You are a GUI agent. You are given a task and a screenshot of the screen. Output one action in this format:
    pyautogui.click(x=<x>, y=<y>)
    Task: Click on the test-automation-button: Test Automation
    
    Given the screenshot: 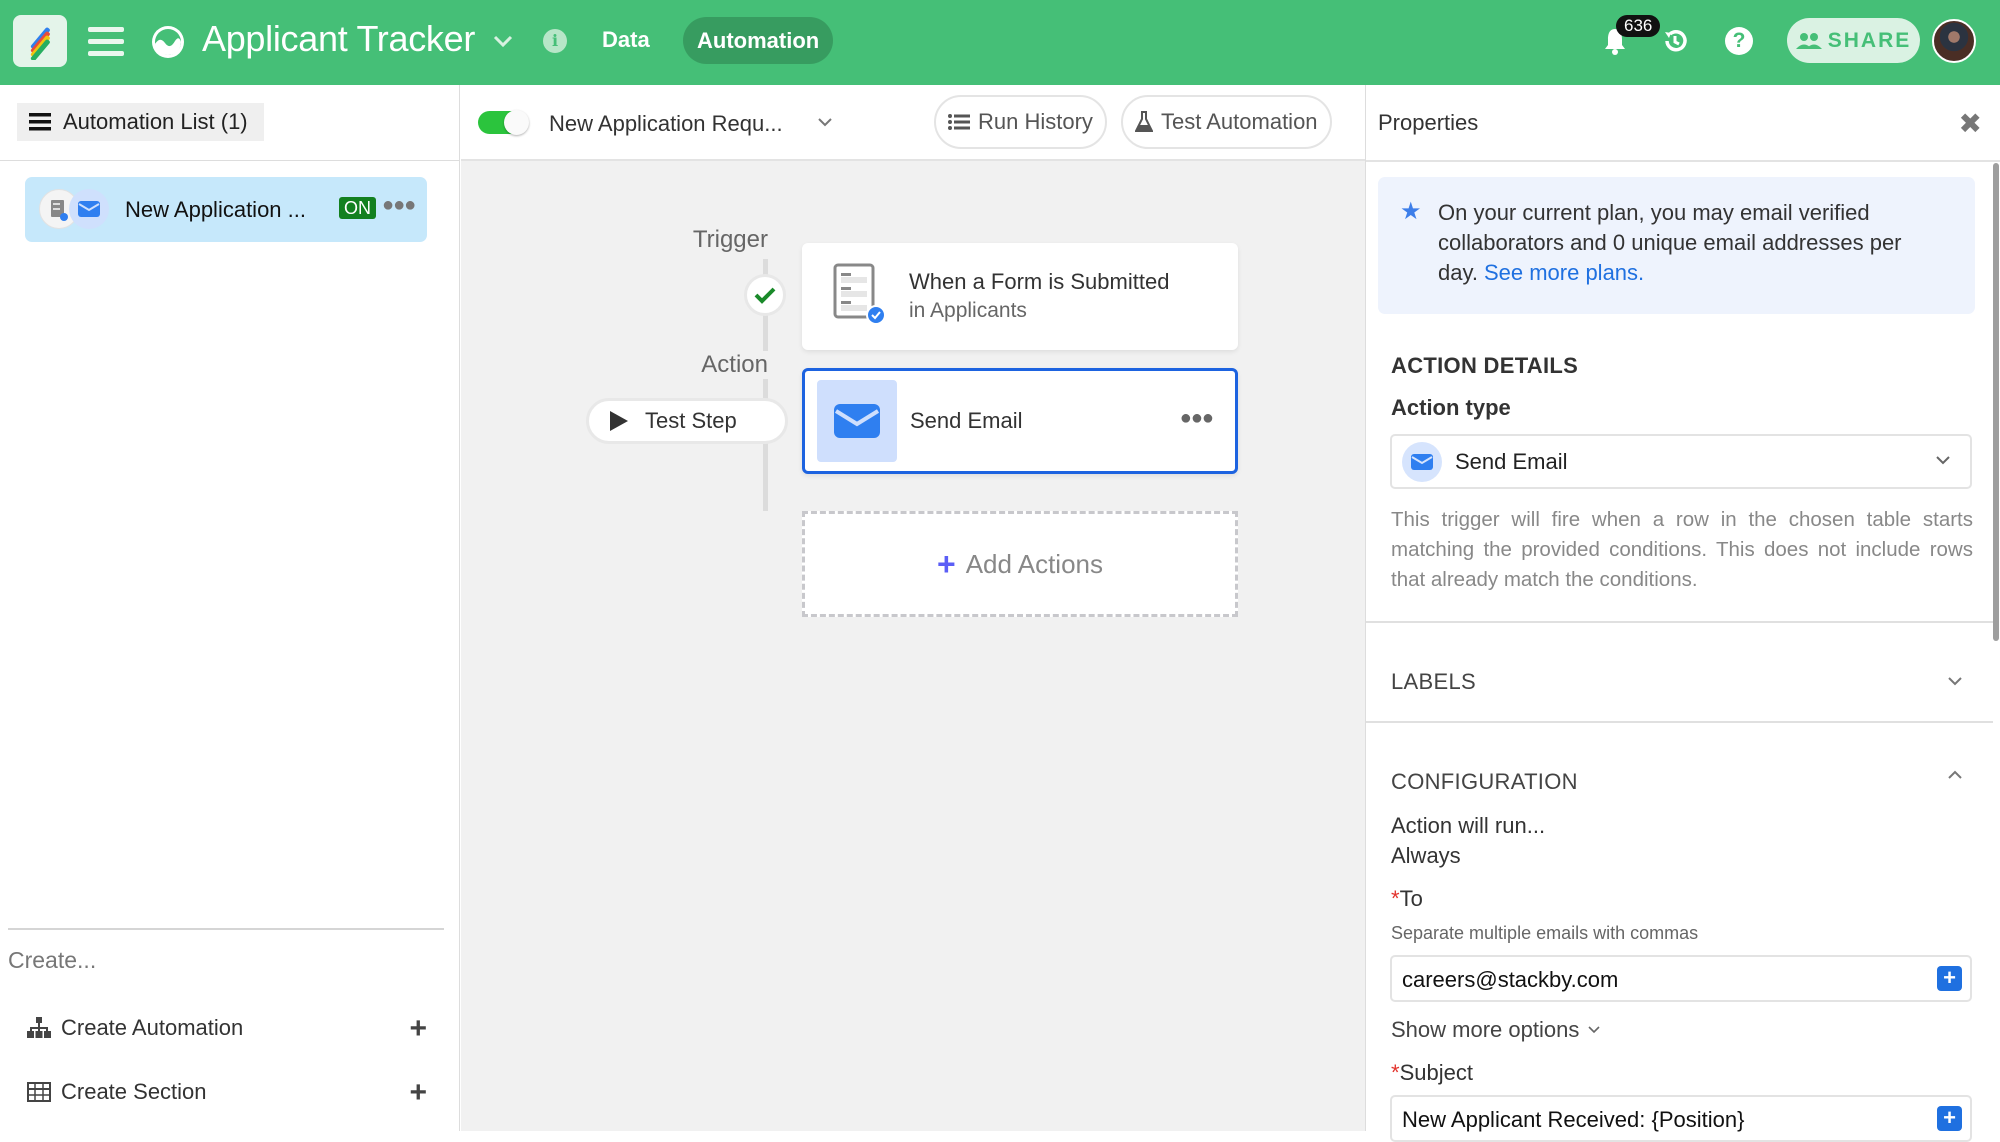 What is the action you would take?
    pyautogui.click(x=1226, y=122)
    